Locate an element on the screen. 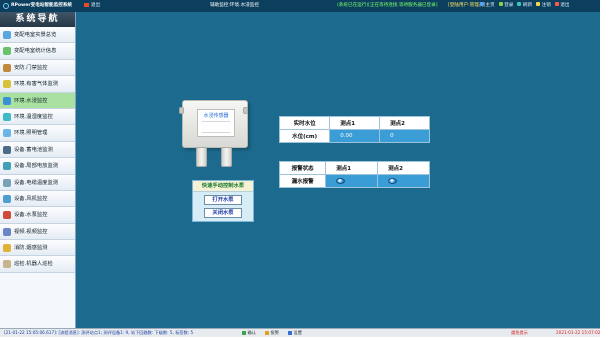  sidebar-item-label: 视频.视频监控 is located at coordinates (31, 231).